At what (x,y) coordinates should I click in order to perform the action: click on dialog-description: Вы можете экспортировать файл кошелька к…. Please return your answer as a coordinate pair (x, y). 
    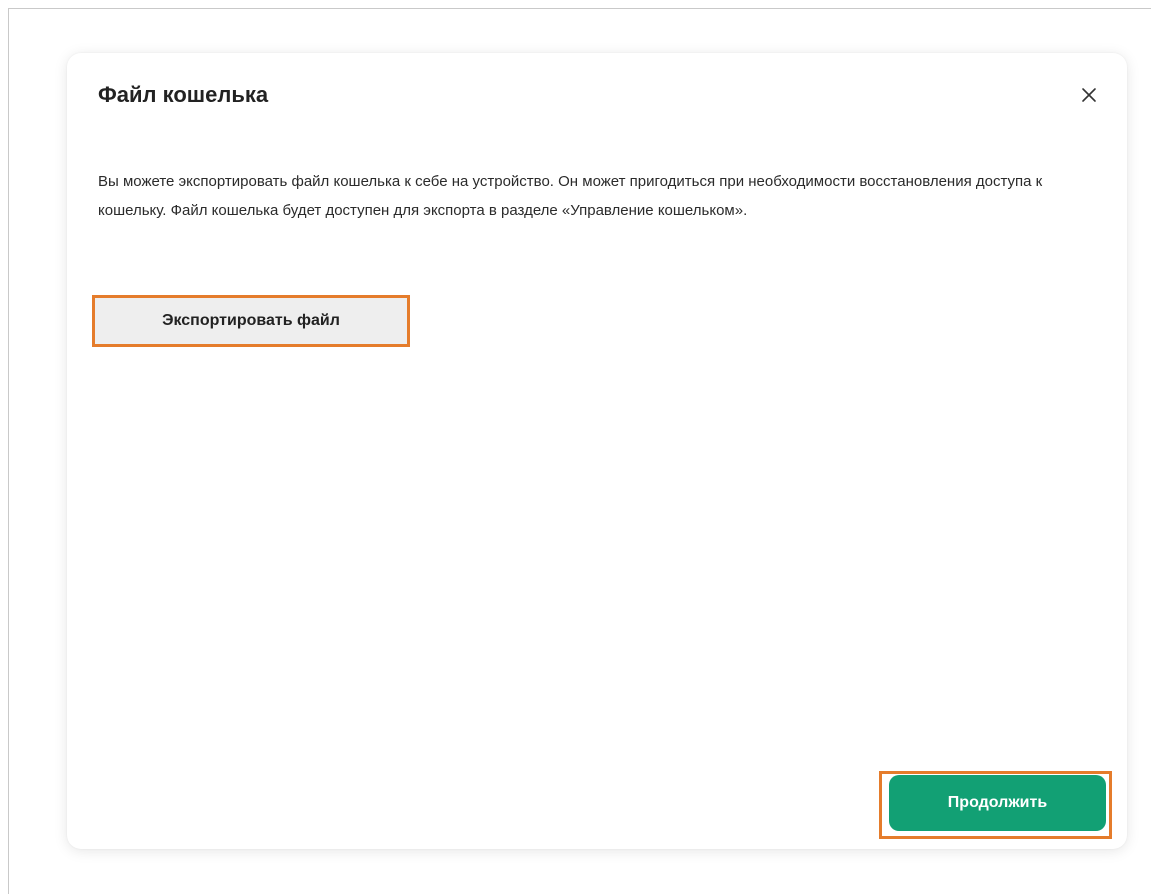
    Looking at the image, I should click on (570, 196).